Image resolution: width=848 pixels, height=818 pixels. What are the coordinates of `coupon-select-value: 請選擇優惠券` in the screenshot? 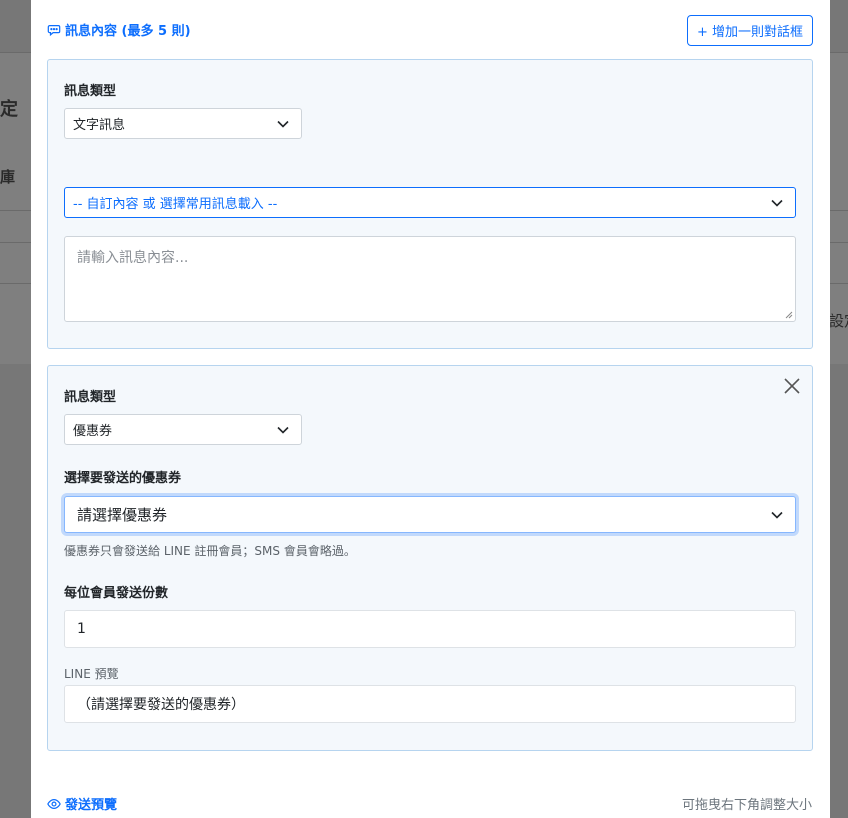 It's located at (122, 515).